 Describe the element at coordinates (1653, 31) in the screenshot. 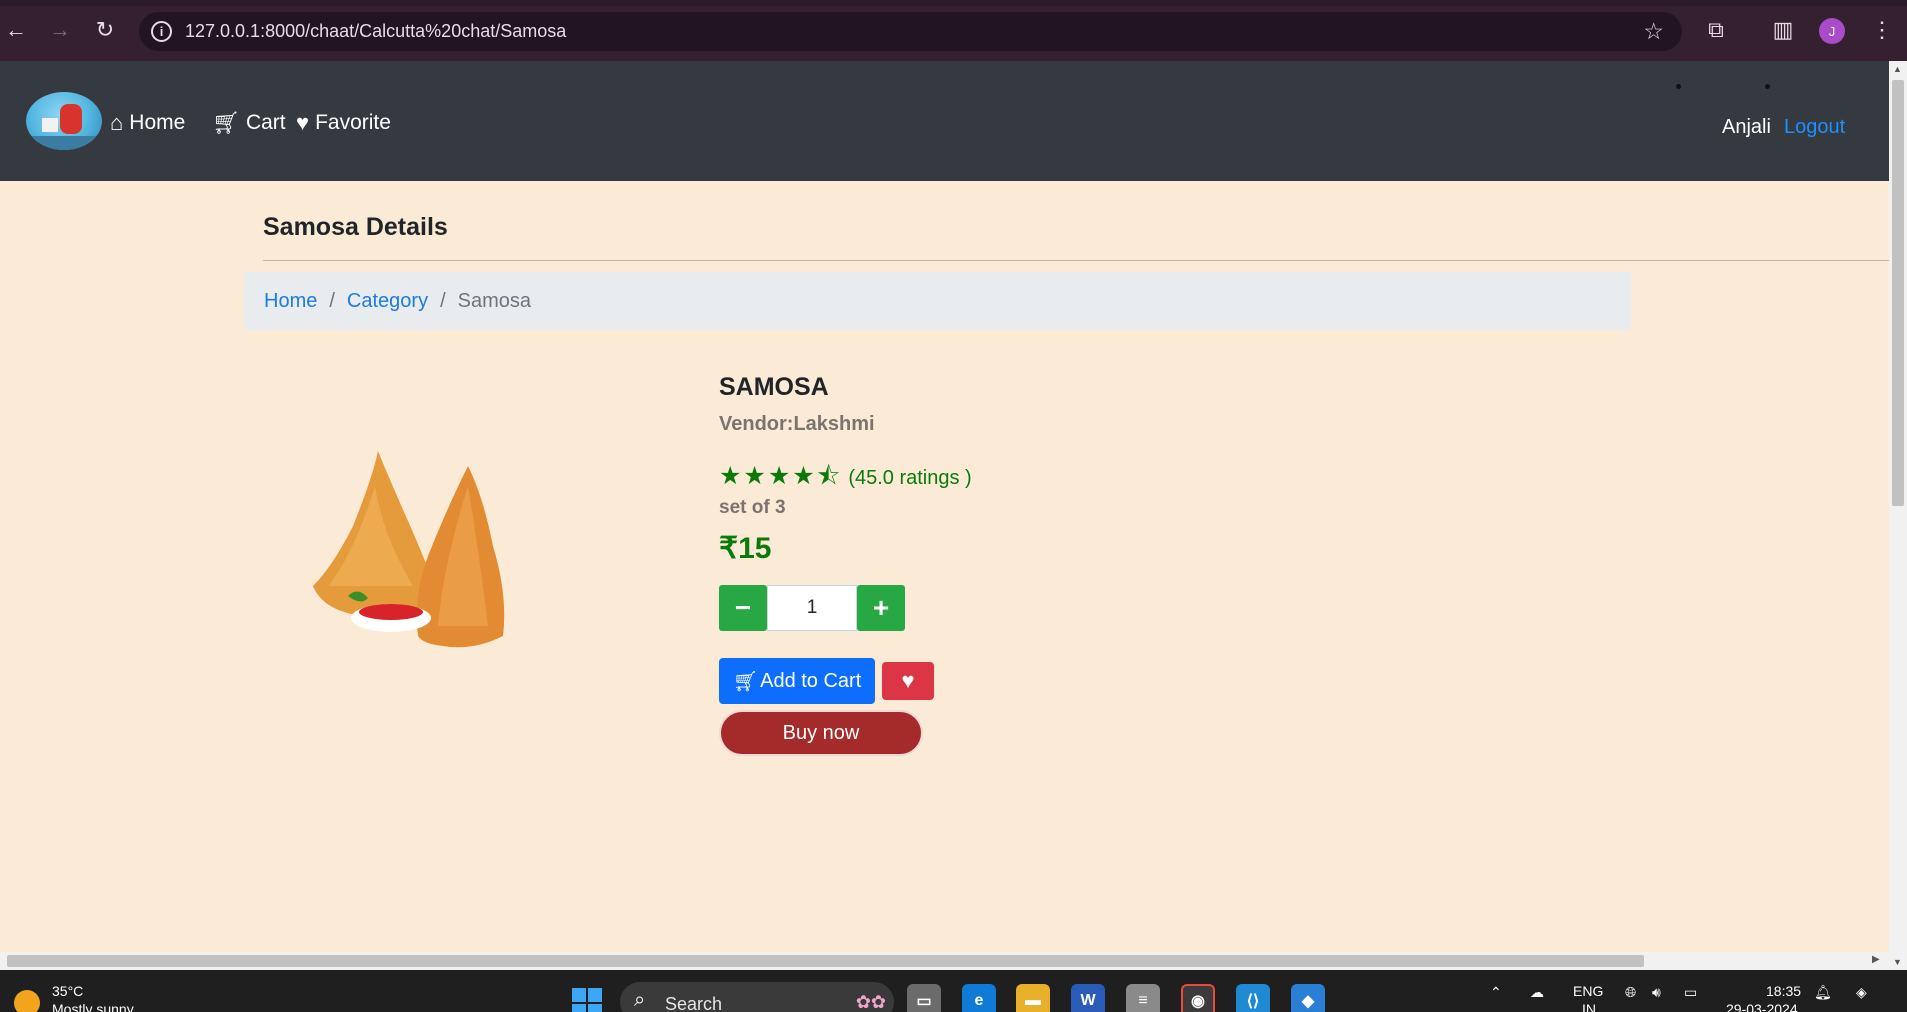

I see `bookmark-star-icon: ☆` at that location.